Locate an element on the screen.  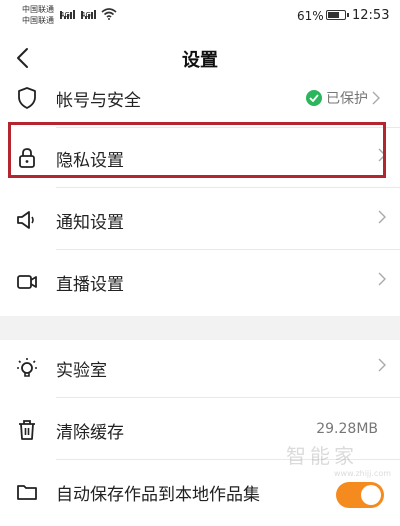
carrier-2: 中国联通 is located at coordinates (38, 20).